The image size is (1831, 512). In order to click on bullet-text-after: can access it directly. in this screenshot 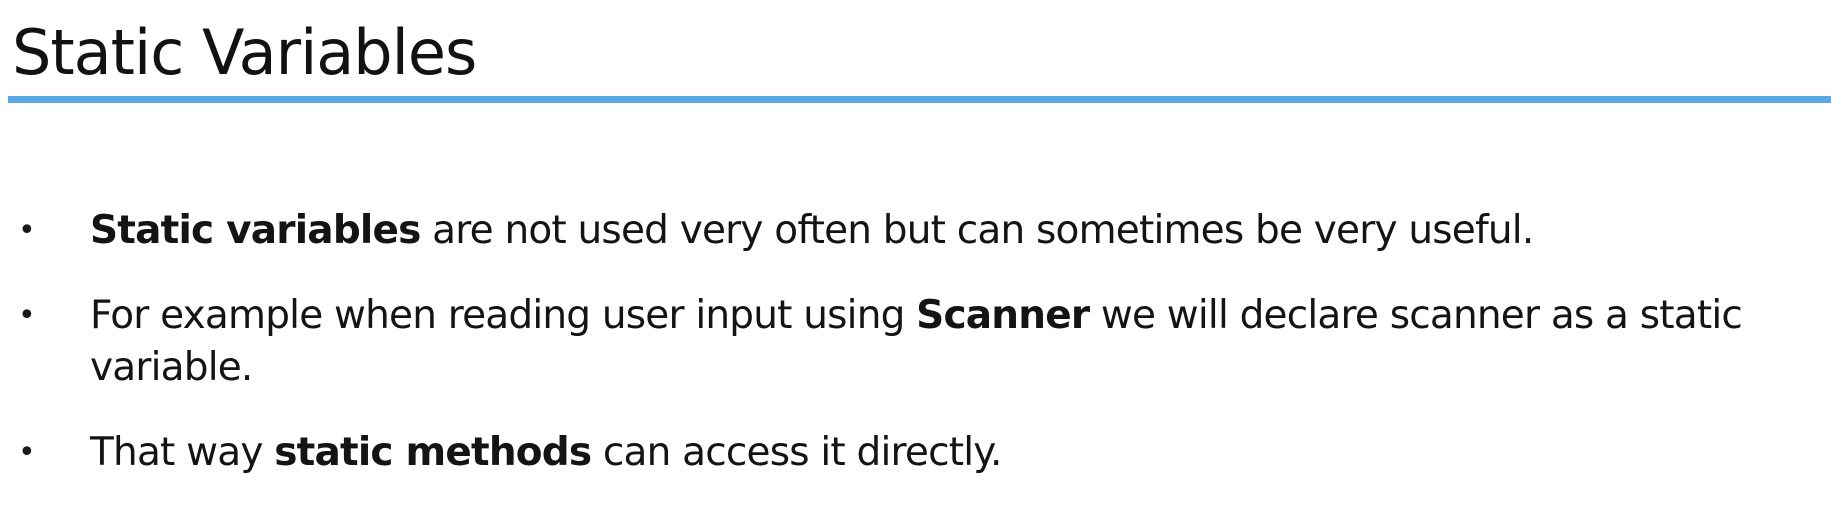, I will do `click(796, 452)`.